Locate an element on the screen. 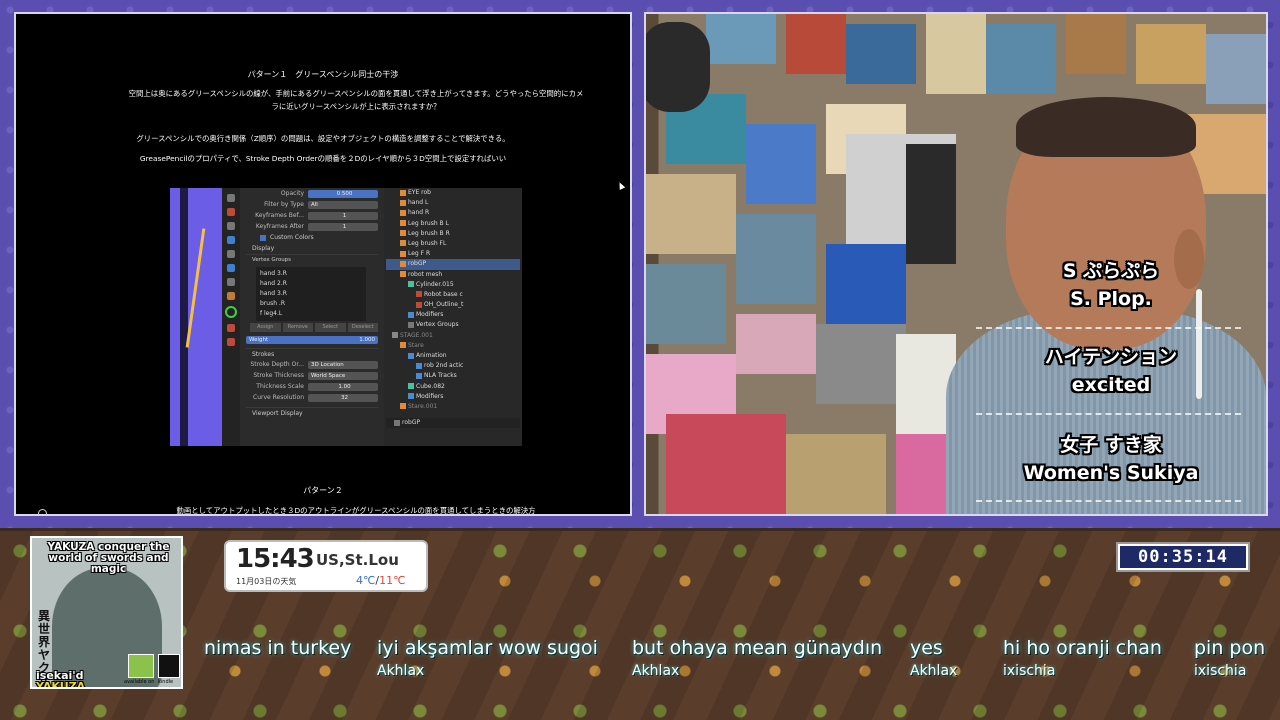  outliner-item: Cylinder.015 is located at coordinates (453, 285).